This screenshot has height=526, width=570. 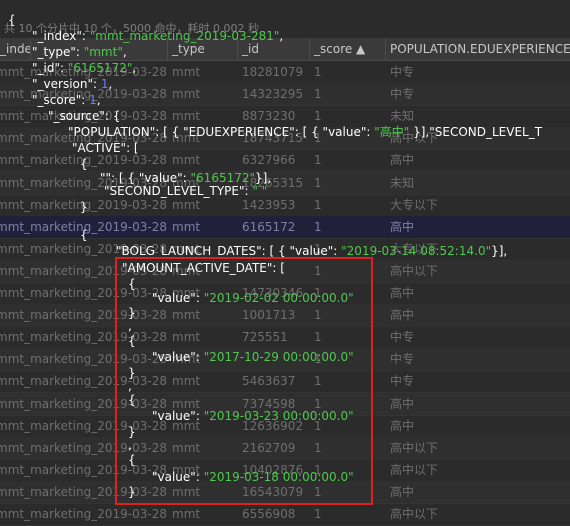 I want to click on json-line-next-open: {, so click(x=84, y=235).